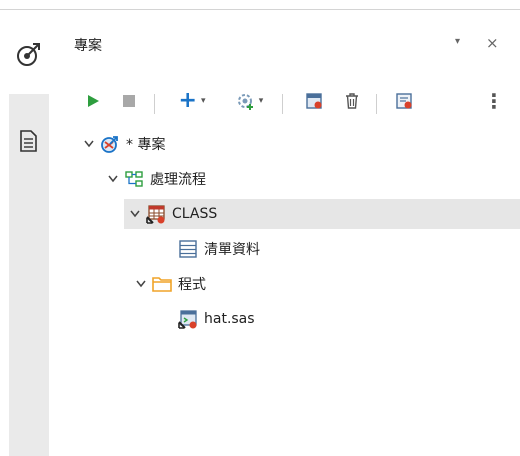 This screenshot has width=520, height=456. I want to click on project-nav-icon, so click(29, 54).